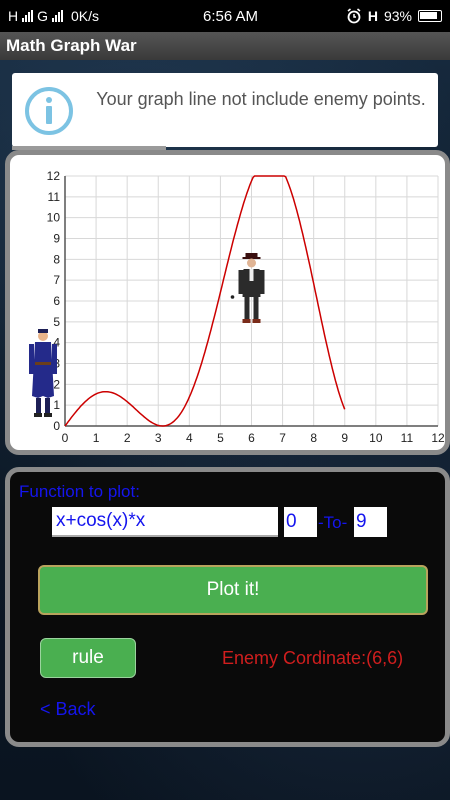 This screenshot has width=450, height=800. I want to click on x-tick-label: 0, so click(65, 438).